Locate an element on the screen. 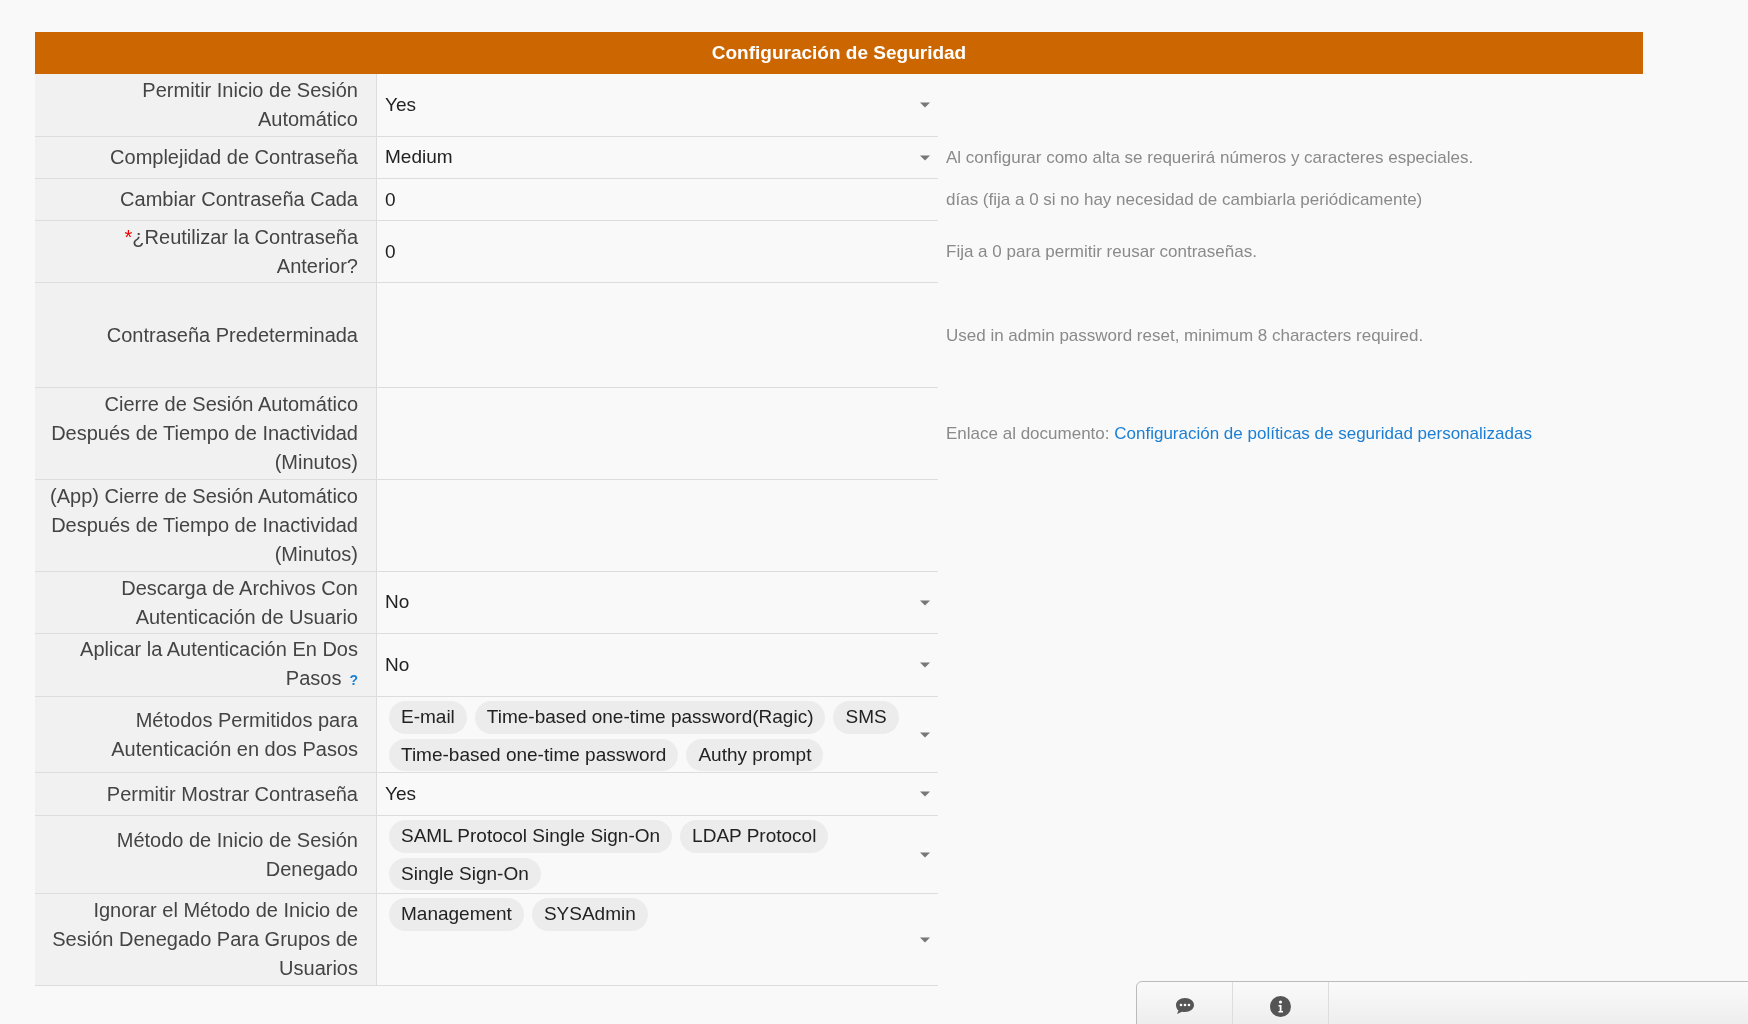 The image size is (1748, 1024). field-label: *¿Reutilizar la Contraseña Anterior? is located at coordinates (240, 251).